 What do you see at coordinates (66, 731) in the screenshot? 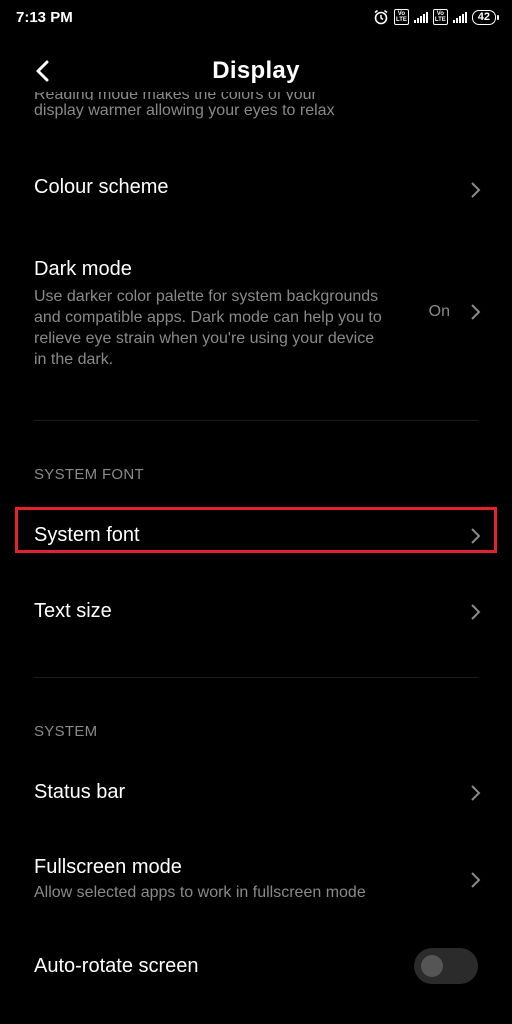
I see `section-label-system: SYSTEM` at bounding box center [66, 731].